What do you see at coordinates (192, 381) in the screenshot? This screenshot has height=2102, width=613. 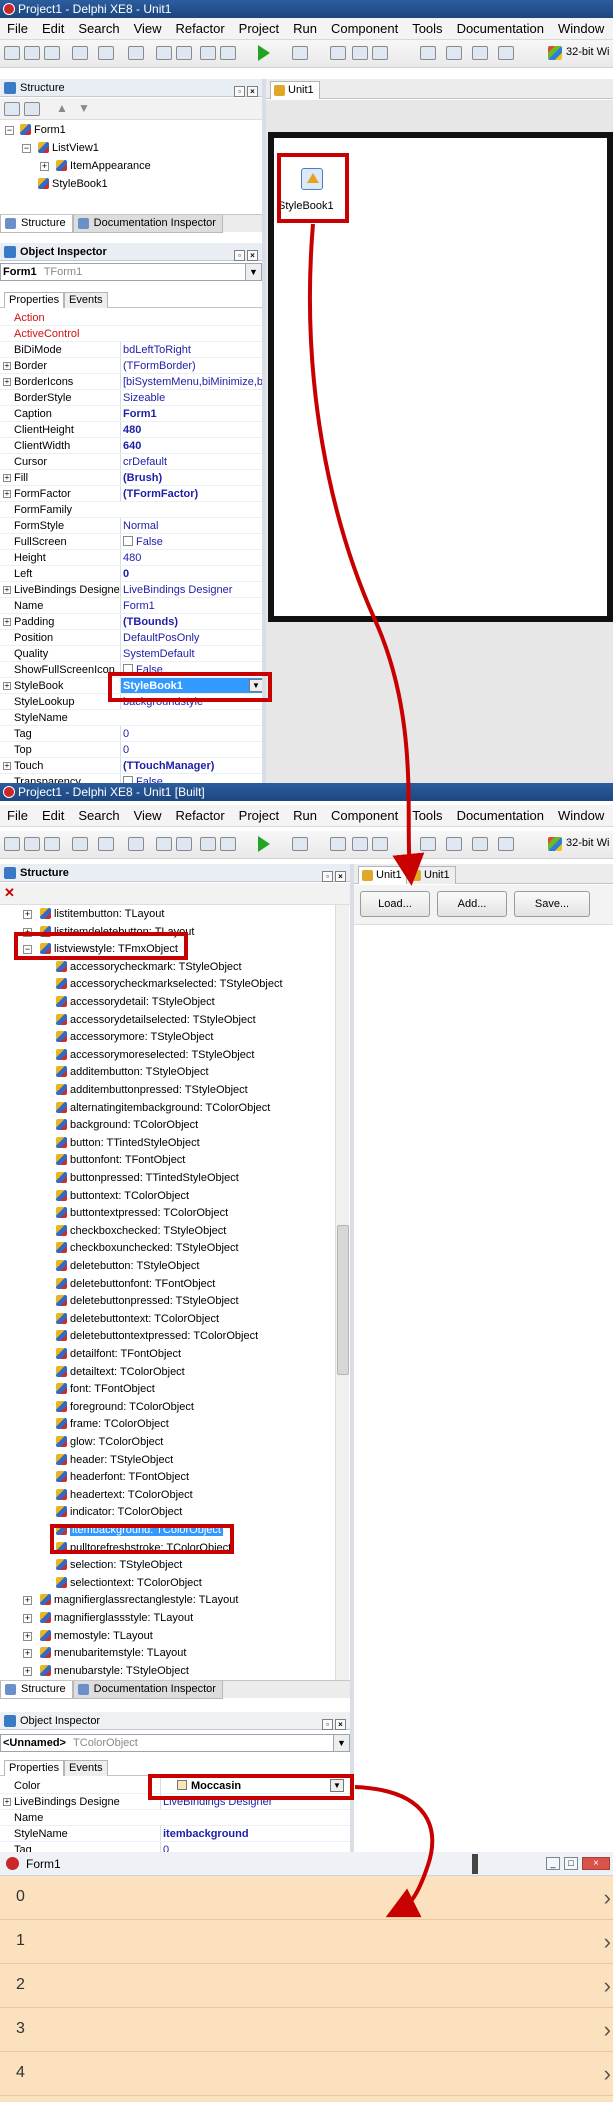 I see `property-value: [biSystemMenu,biMinimize,biM` at bounding box center [192, 381].